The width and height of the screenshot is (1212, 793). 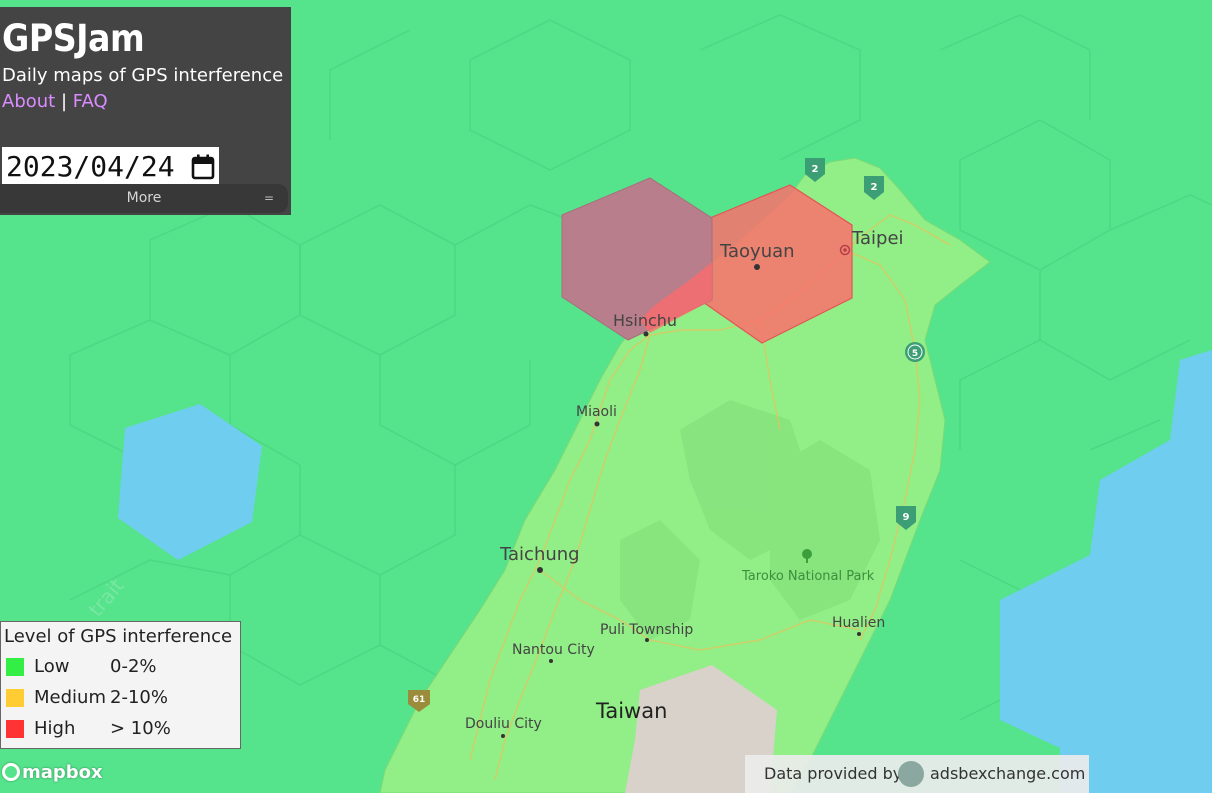 I want to click on label-taroko: Taroko National Park, so click(x=808, y=576).